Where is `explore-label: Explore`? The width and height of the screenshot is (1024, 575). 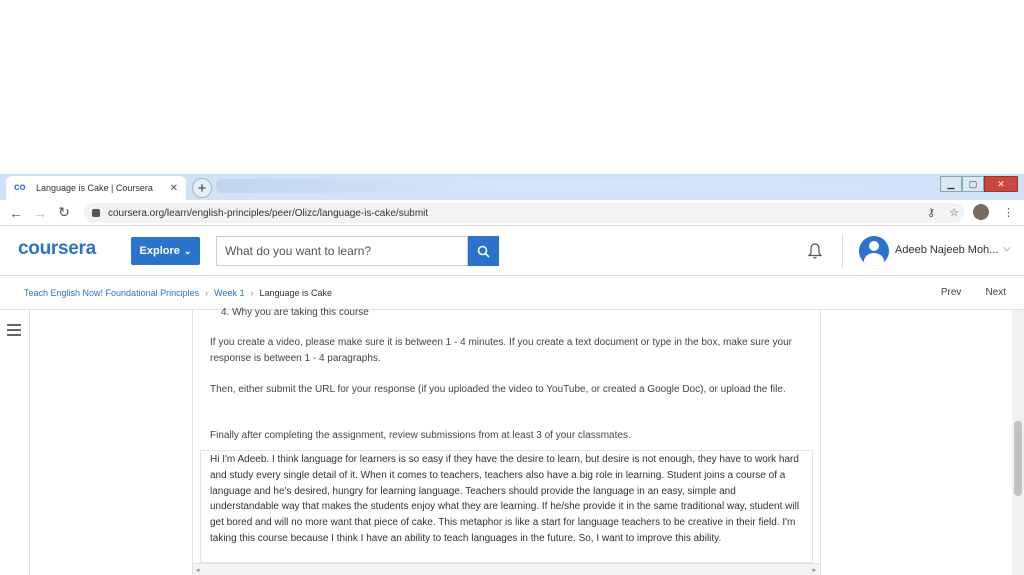
explore-label: Explore is located at coordinates (159, 251).